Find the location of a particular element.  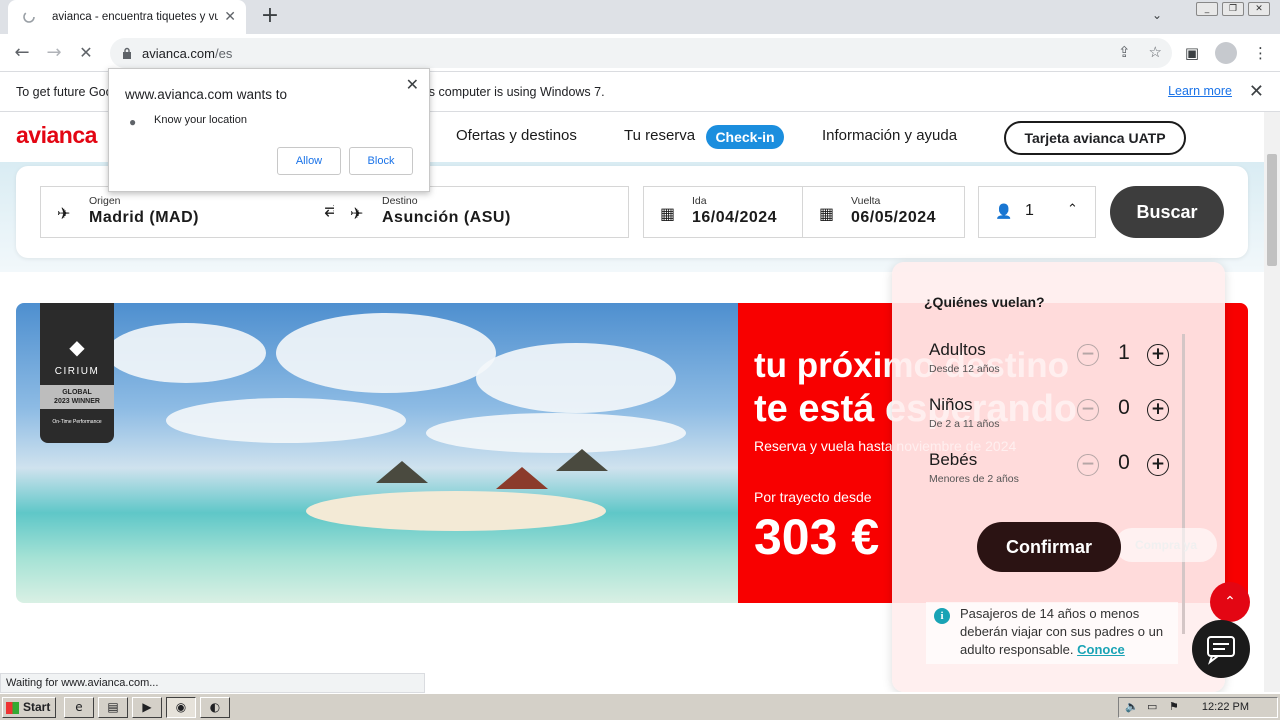

origin-label: Origen is located at coordinates (105, 201).